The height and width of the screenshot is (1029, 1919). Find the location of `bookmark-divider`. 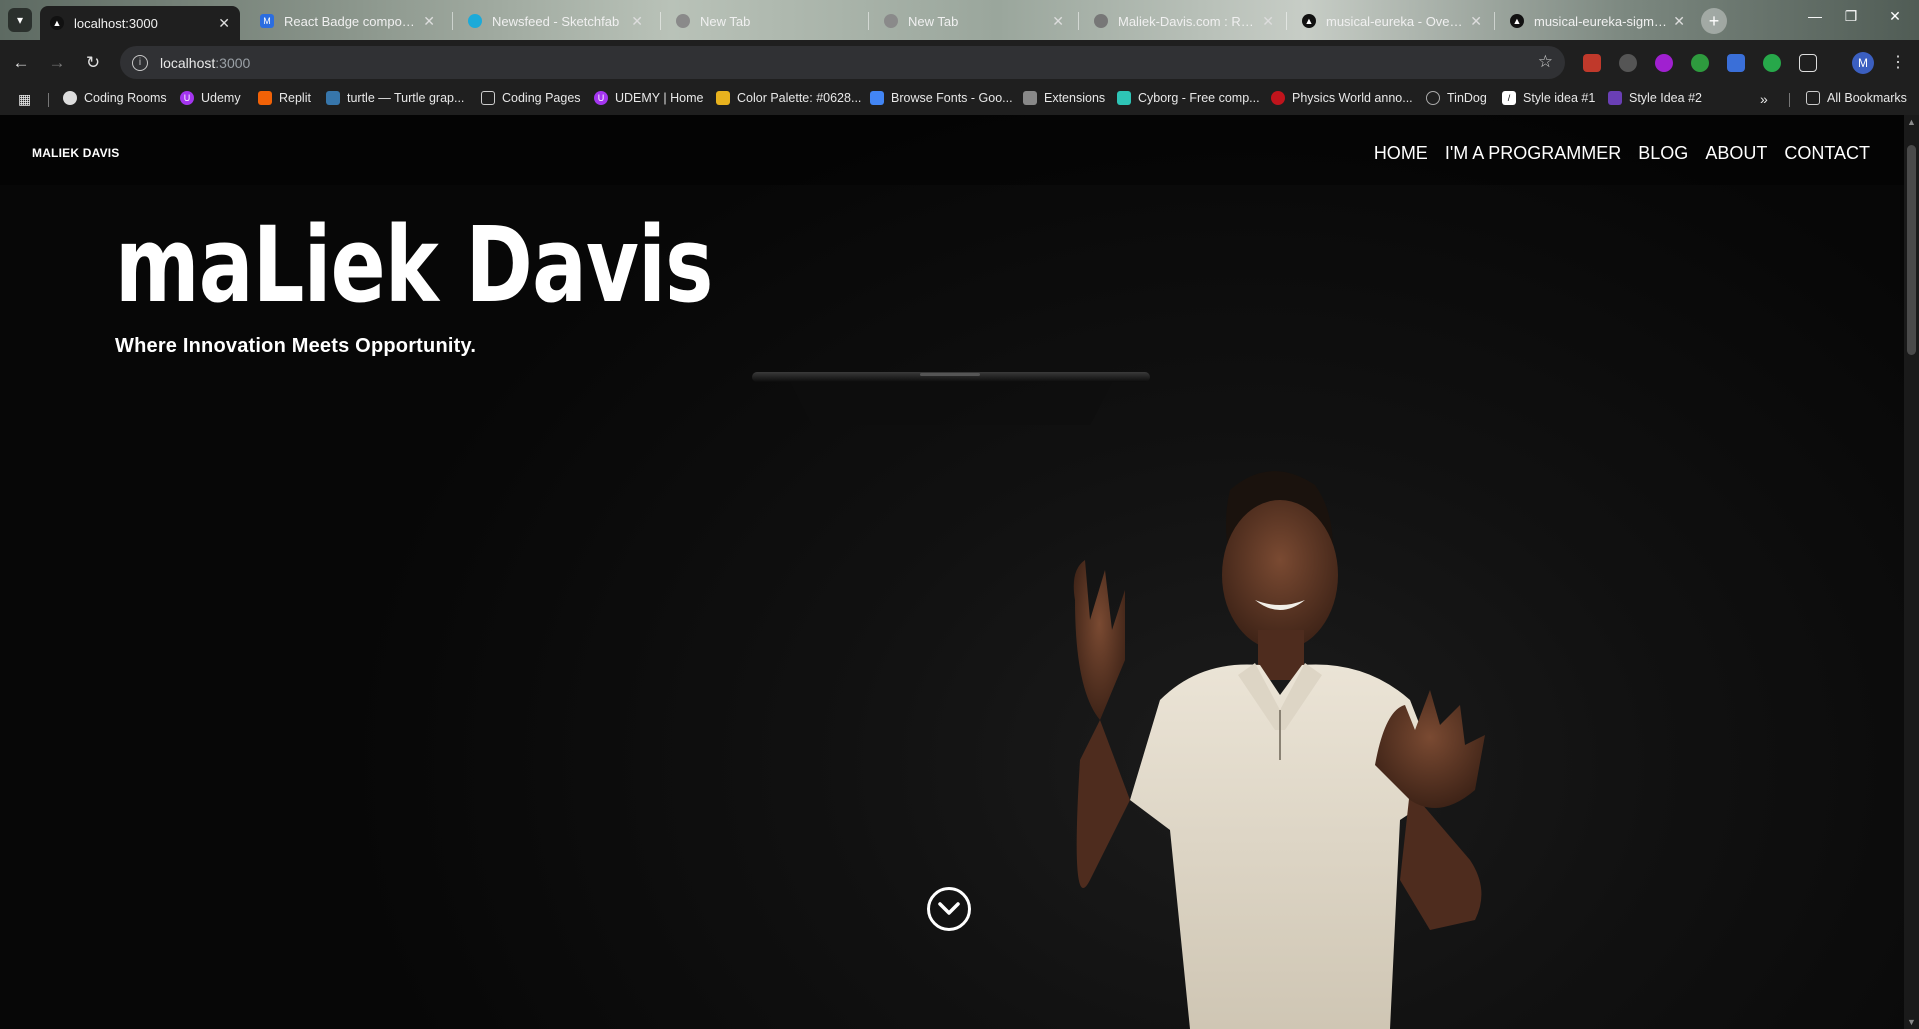

bookmark-divider is located at coordinates (1789, 100).